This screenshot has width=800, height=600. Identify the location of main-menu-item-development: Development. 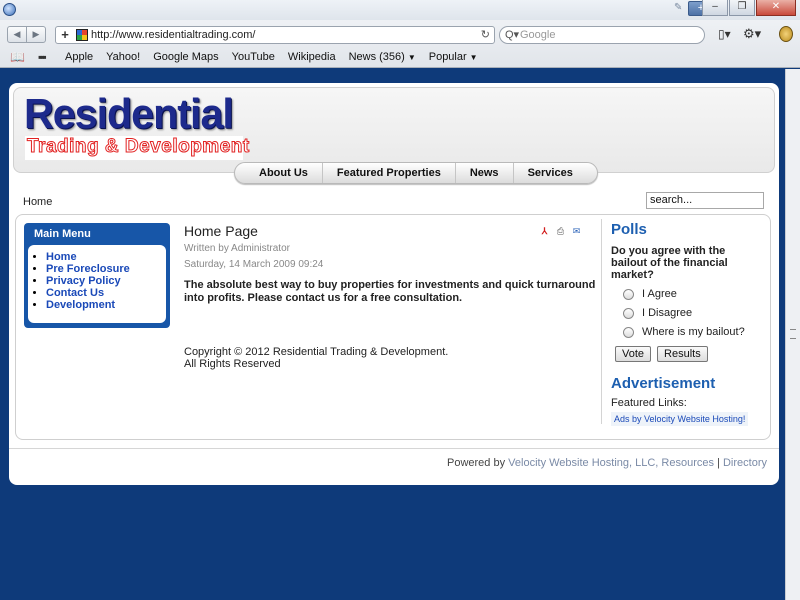
(106, 305).